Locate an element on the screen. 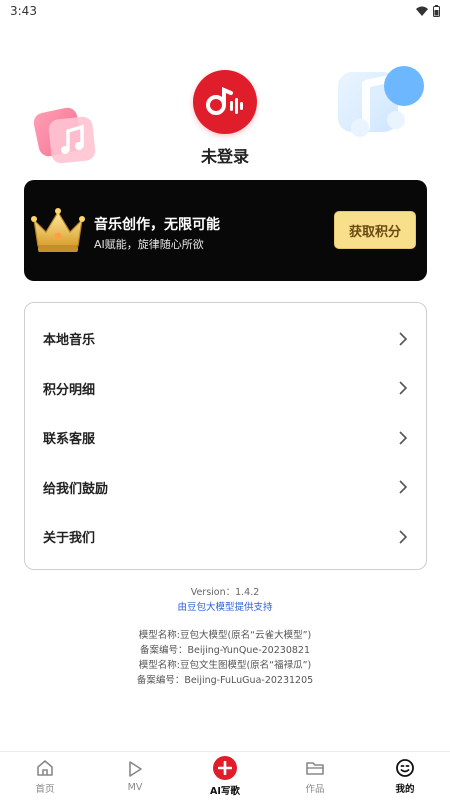 The width and height of the screenshot is (450, 800). status-icons is located at coordinates (428, 11).